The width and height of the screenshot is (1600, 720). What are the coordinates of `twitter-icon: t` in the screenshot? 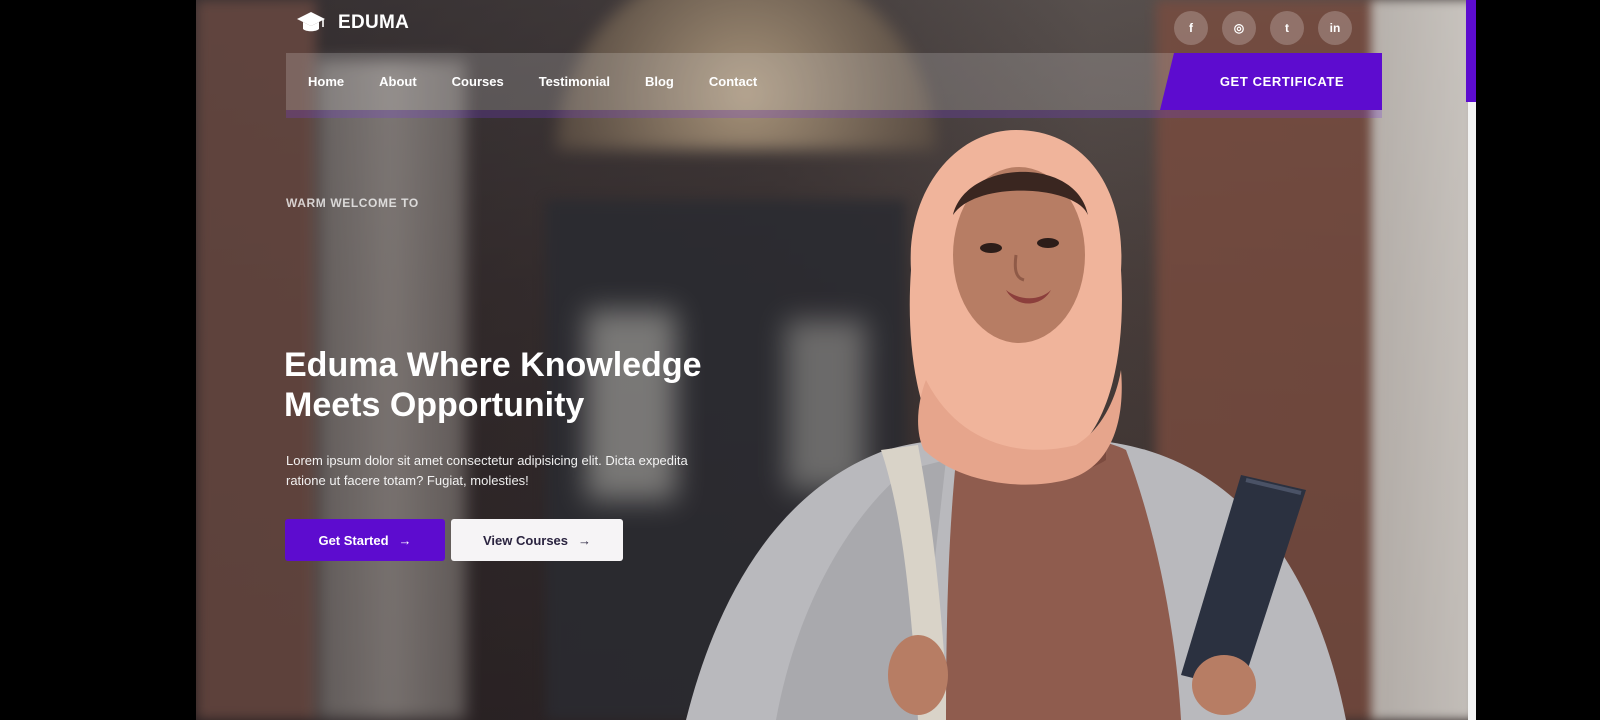 It's located at (1287, 28).